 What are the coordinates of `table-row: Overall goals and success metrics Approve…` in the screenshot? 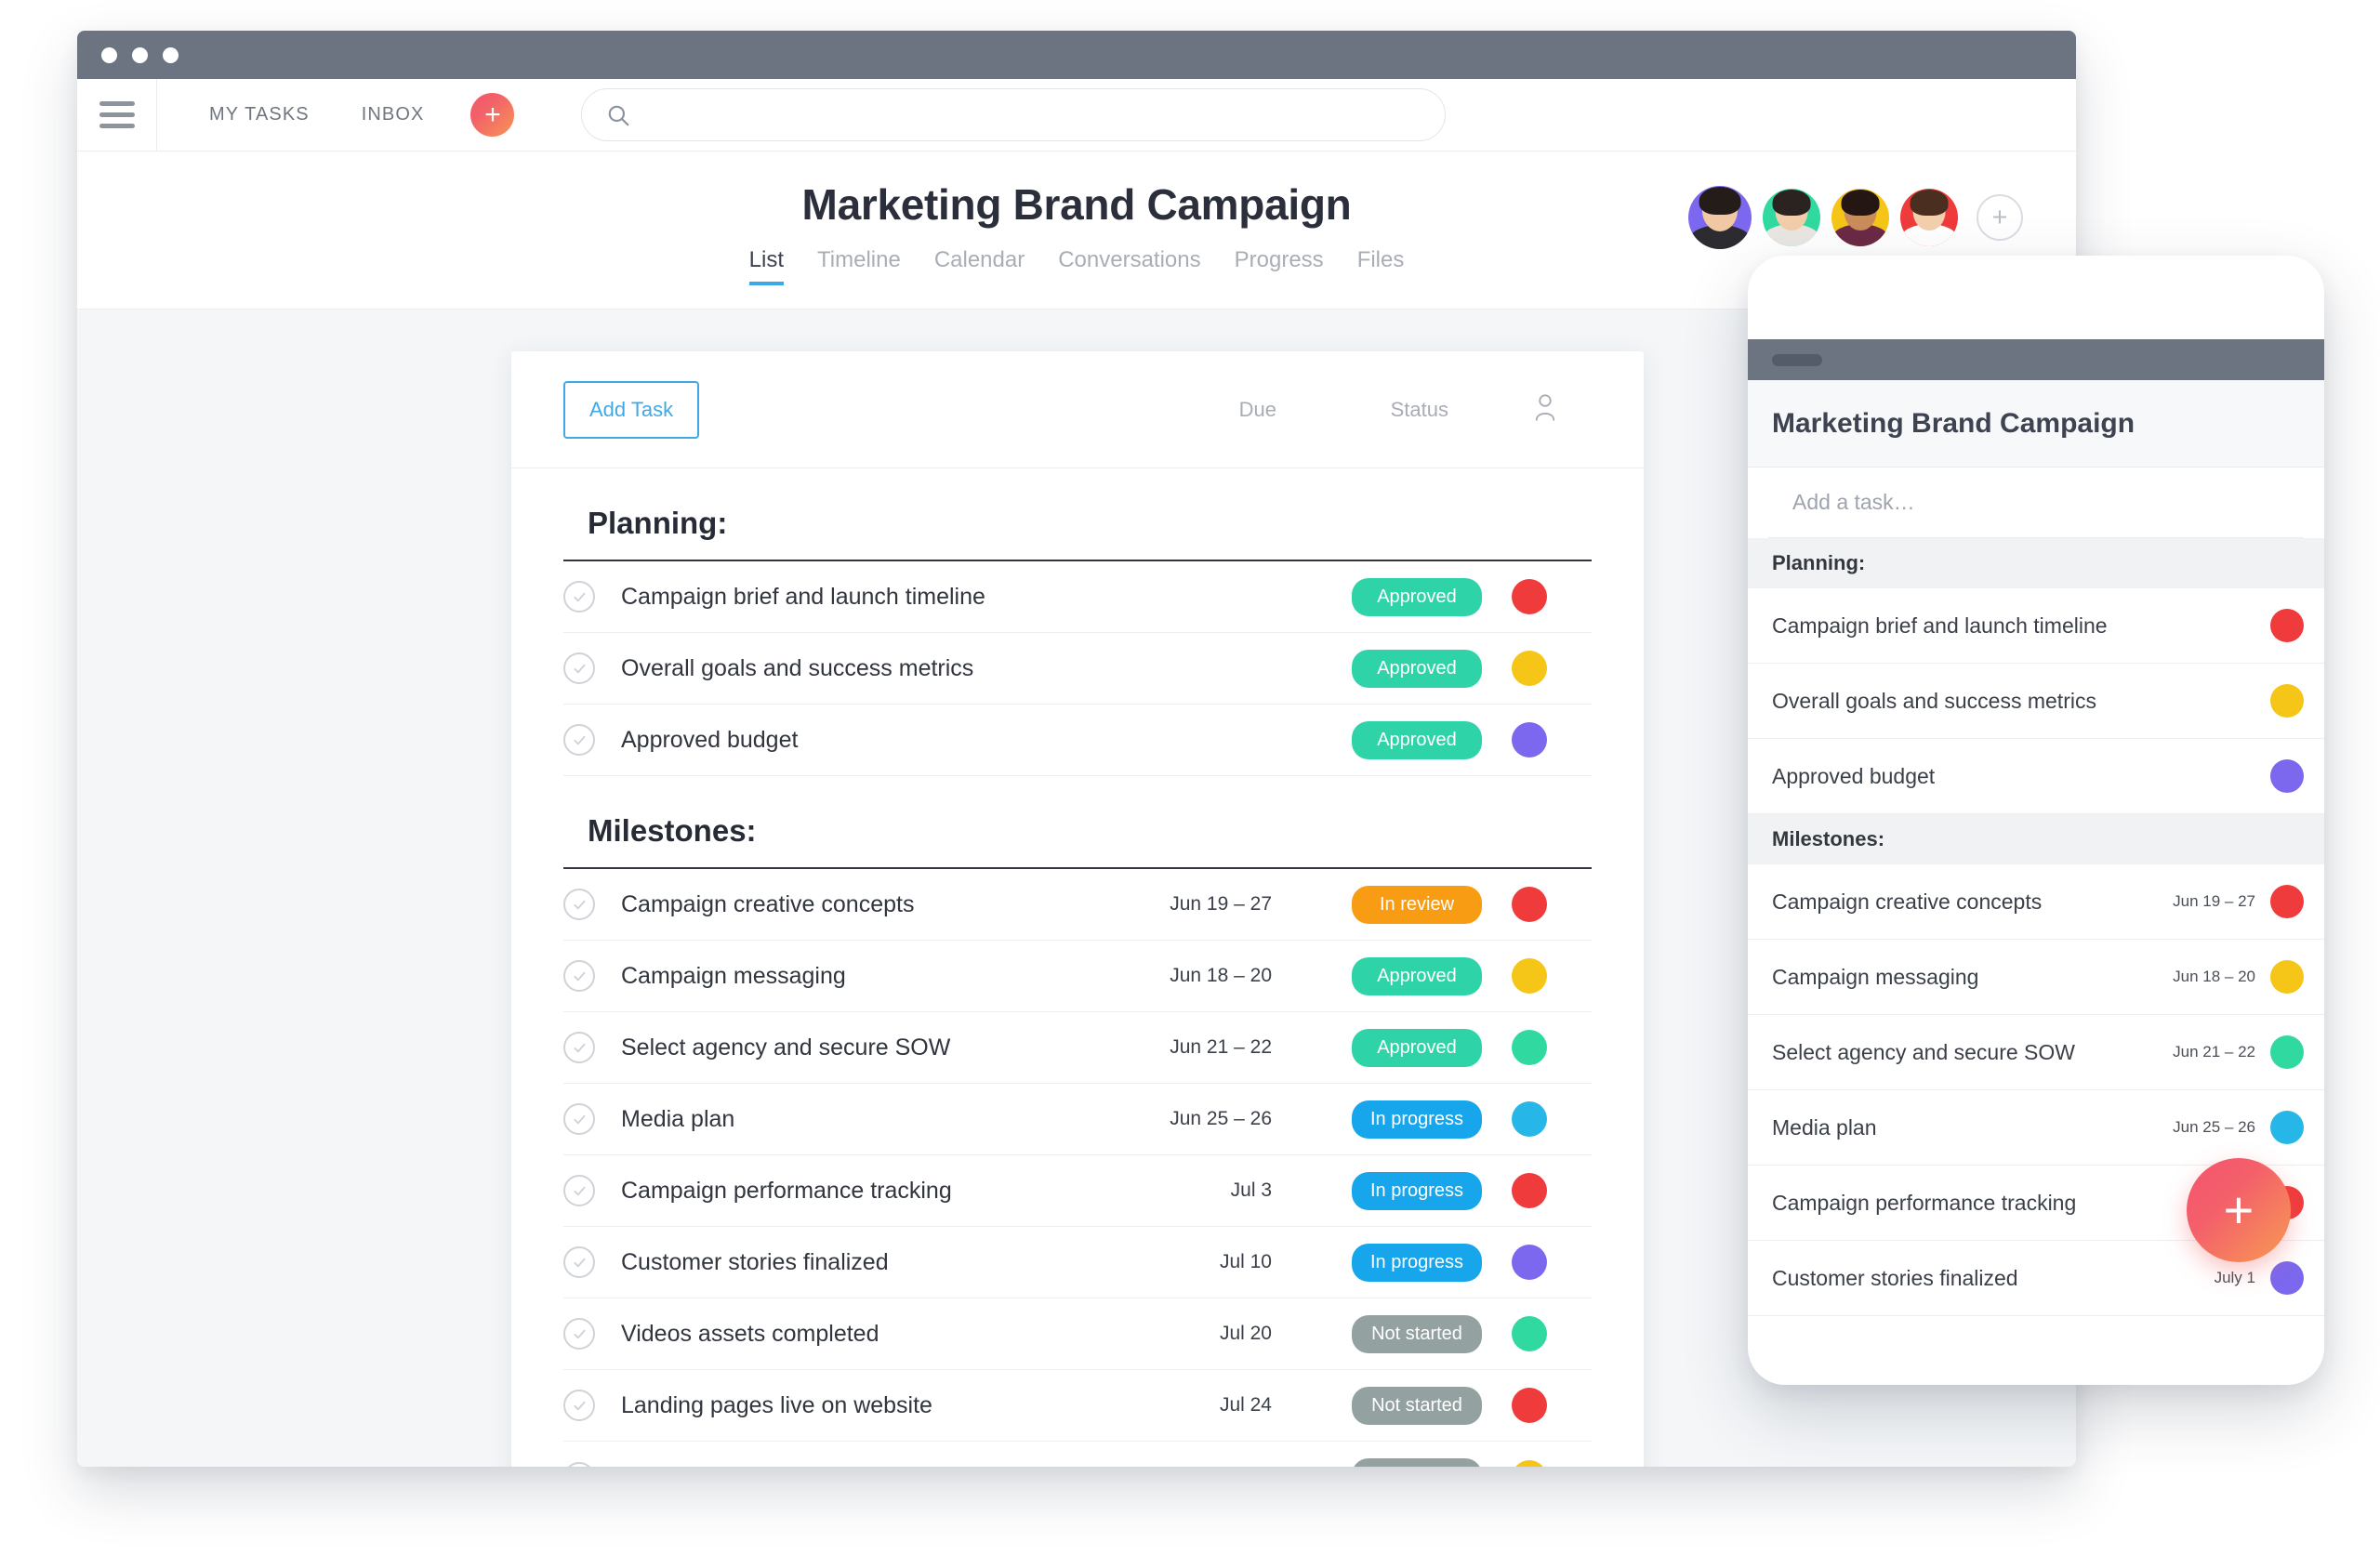 It's located at (1077, 669).